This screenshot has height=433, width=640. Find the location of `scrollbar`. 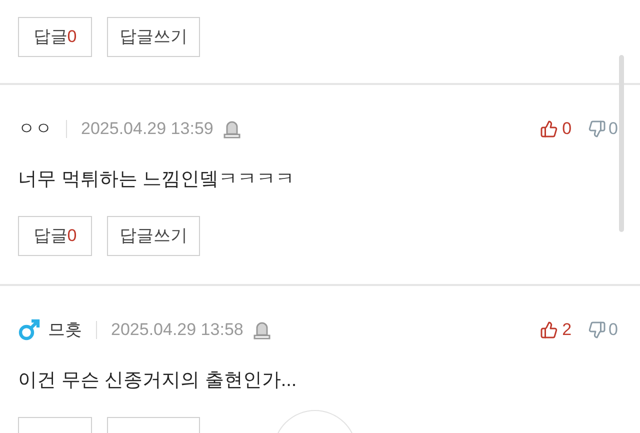

scrollbar is located at coordinates (621, 143).